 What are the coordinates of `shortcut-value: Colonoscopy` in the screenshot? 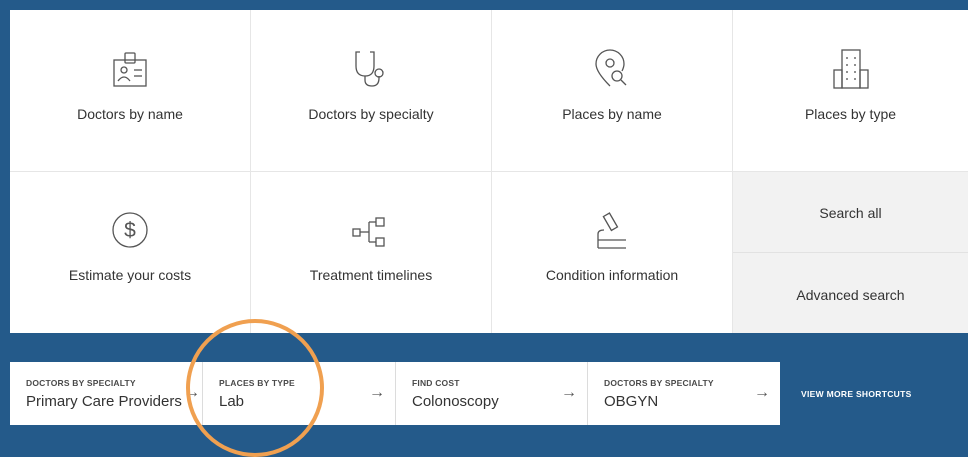 It's located at (455, 401).